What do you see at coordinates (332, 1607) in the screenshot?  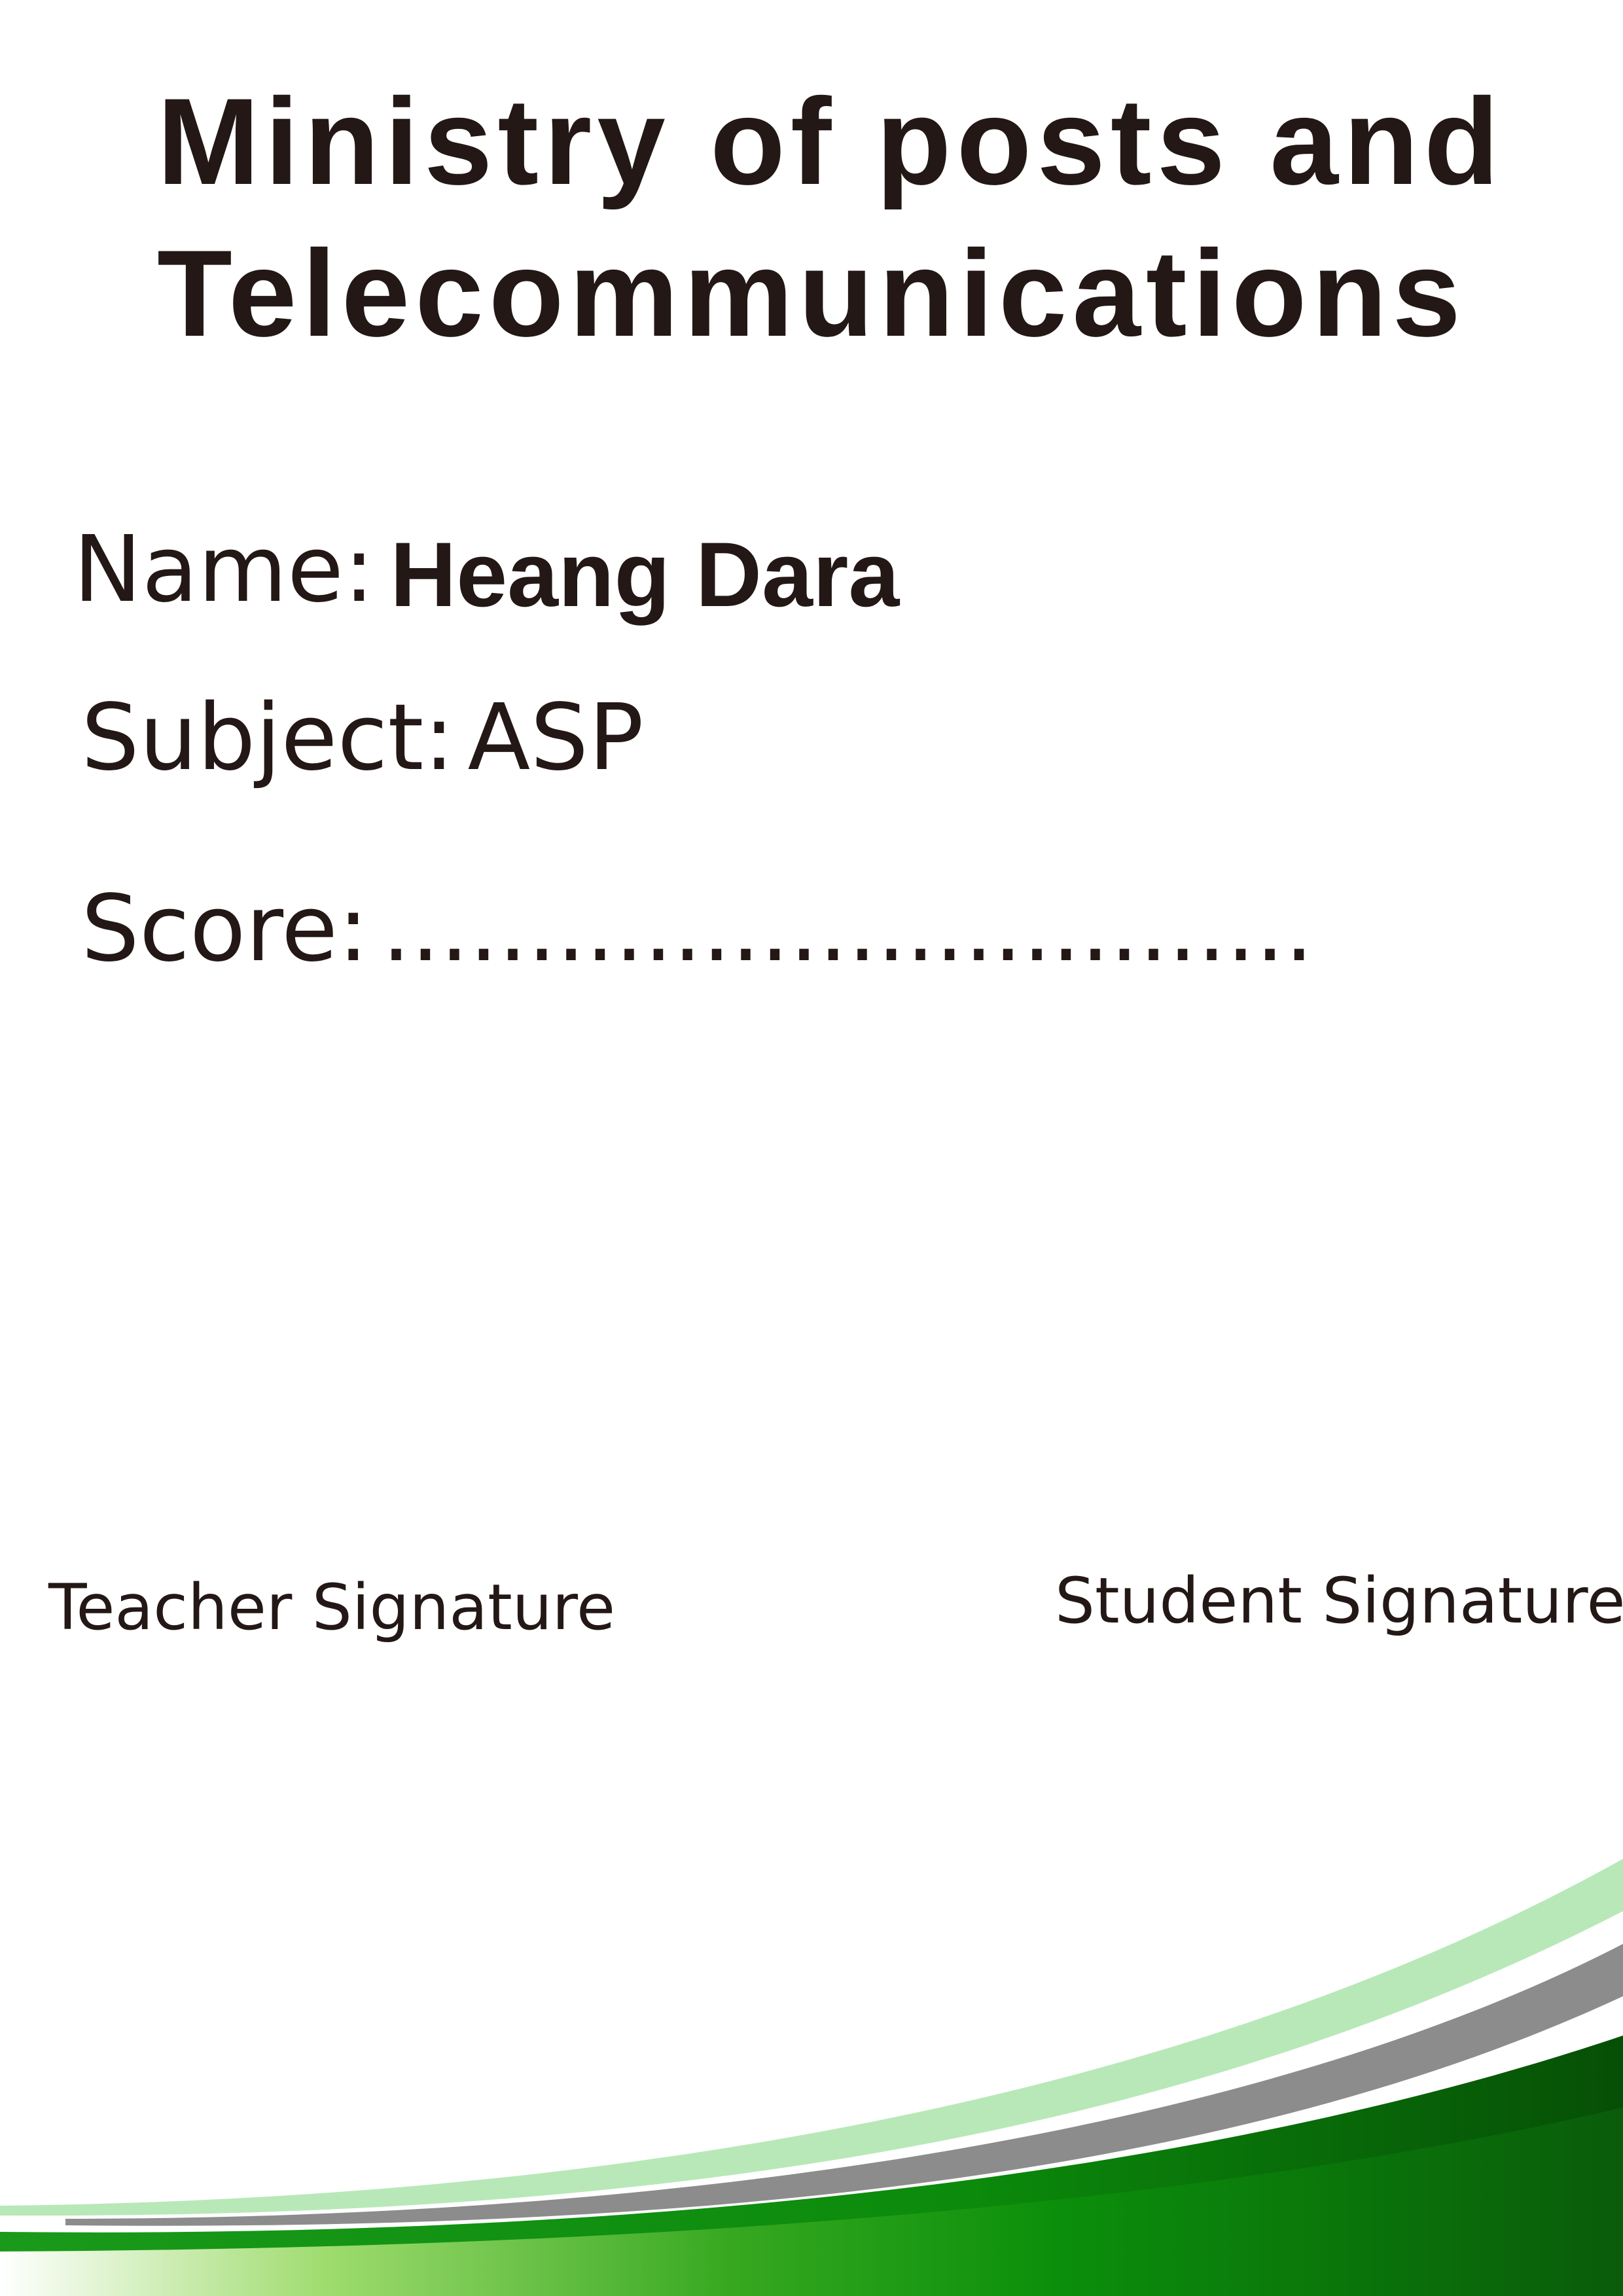 I see `teacher-signature-label: Teacher Signature` at bounding box center [332, 1607].